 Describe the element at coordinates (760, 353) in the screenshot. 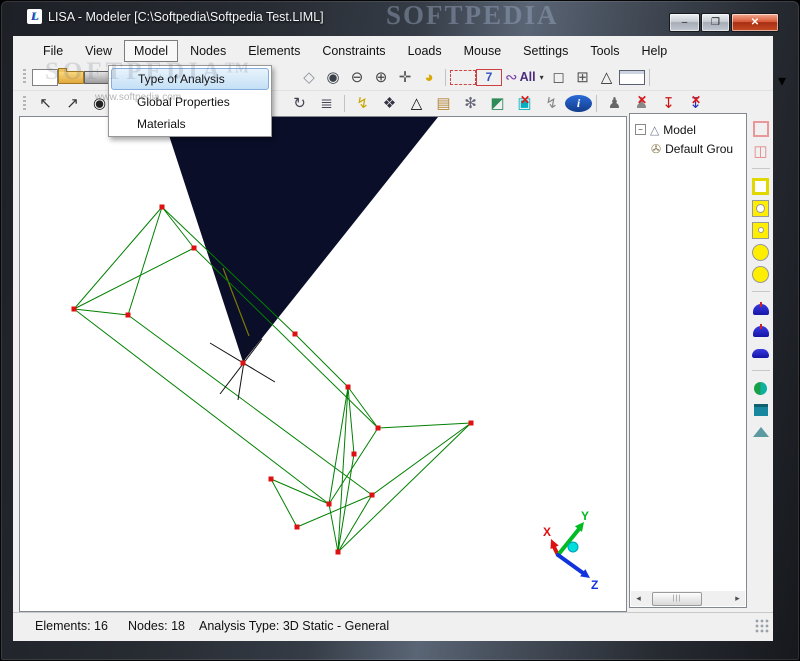

I see `dome3-element-icon` at that location.